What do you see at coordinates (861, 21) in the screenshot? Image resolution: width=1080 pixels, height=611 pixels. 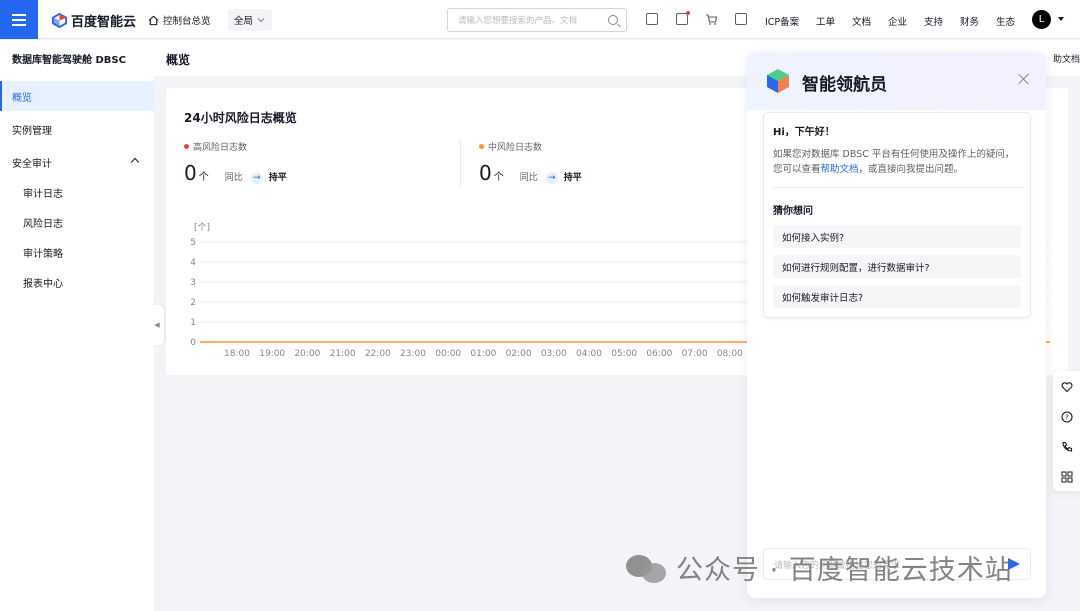 I see `nav-link-docs: 文档` at bounding box center [861, 21].